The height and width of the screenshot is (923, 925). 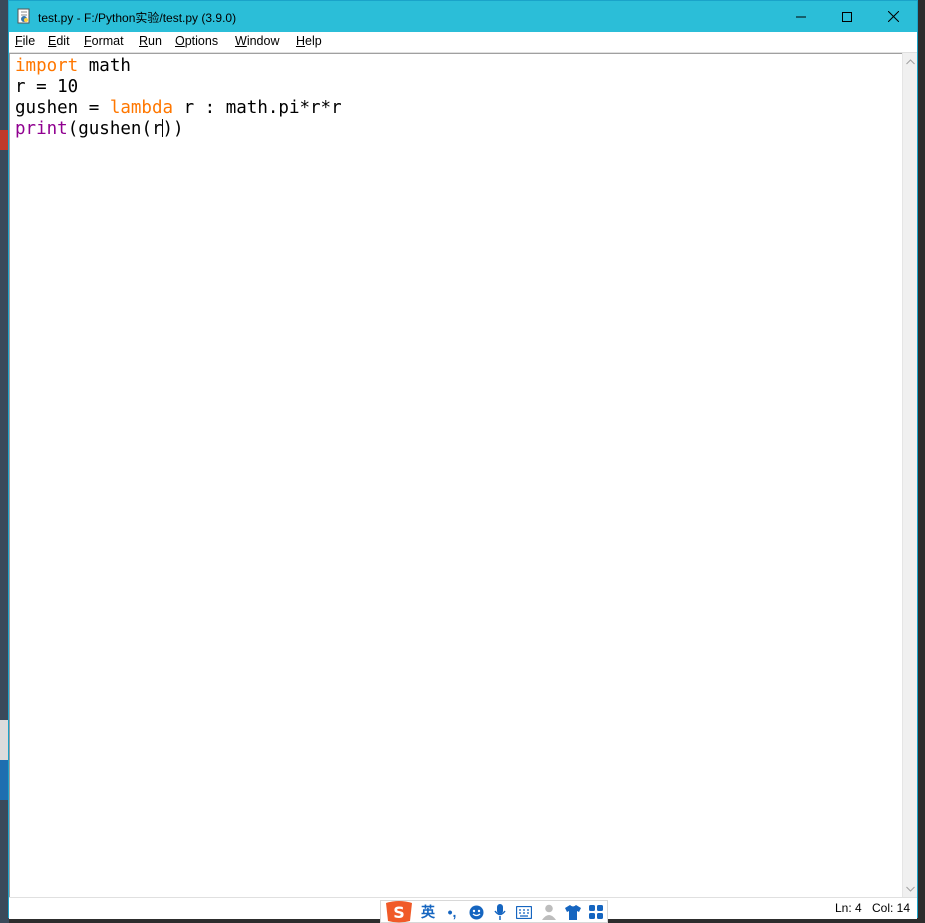 What do you see at coordinates (99, 129) in the screenshot?
I see `code-line-4: print(gushen(r))` at bounding box center [99, 129].